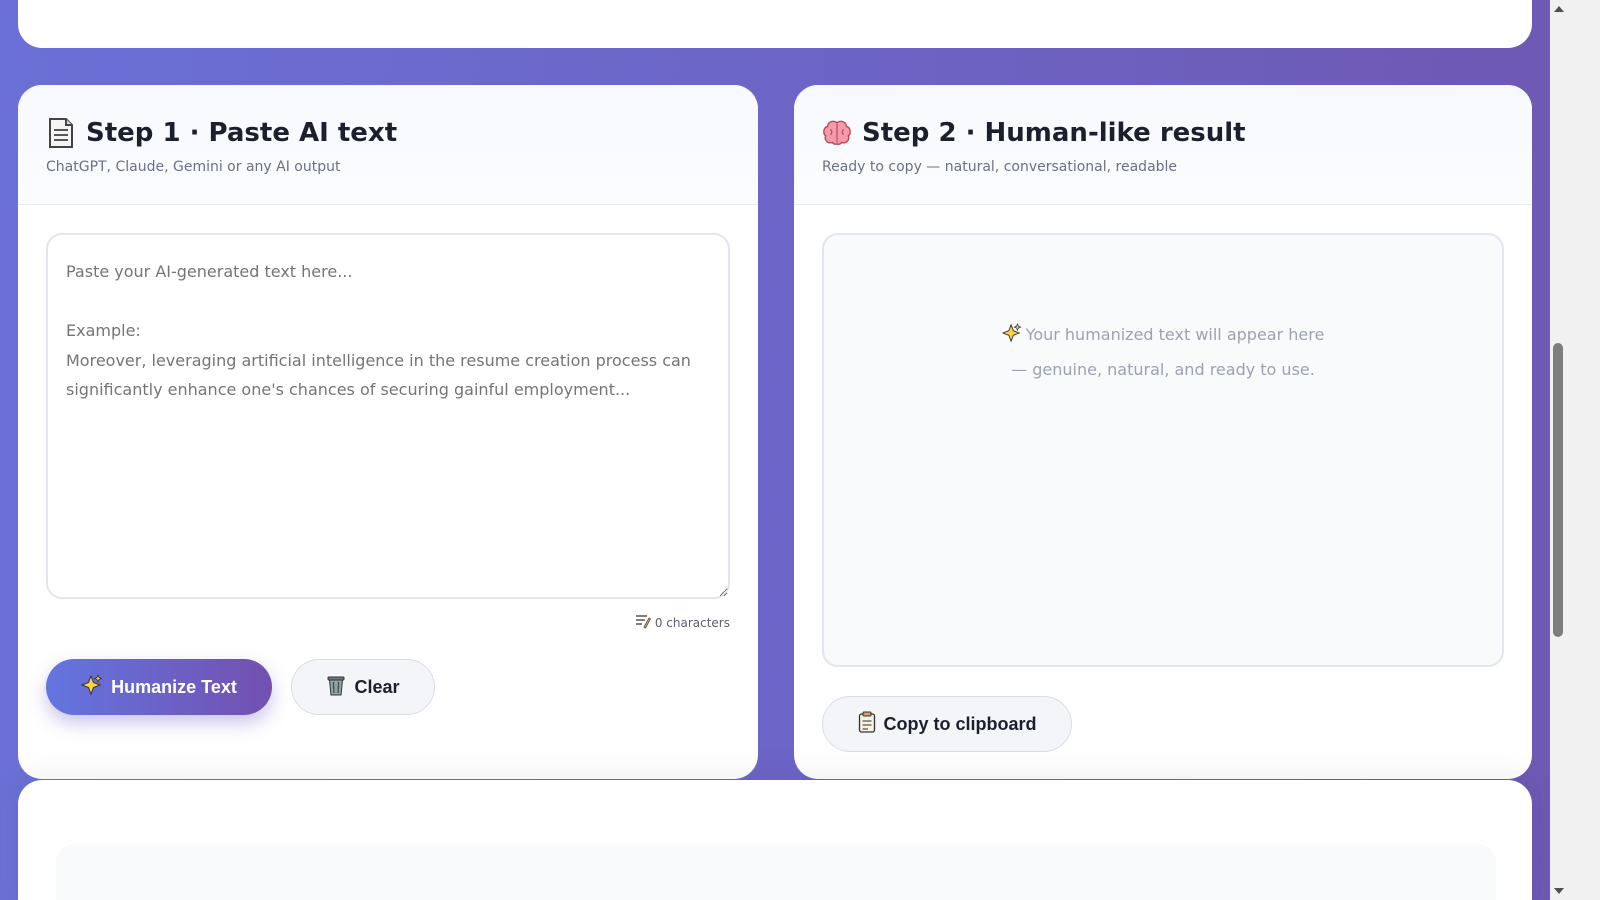 The image size is (1600, 900). What do you see at coordinates (1054, 133) in the screenshot?
I see `step2-title-text: Step 2 · Human-like result` at bounding box center [1054, 133].